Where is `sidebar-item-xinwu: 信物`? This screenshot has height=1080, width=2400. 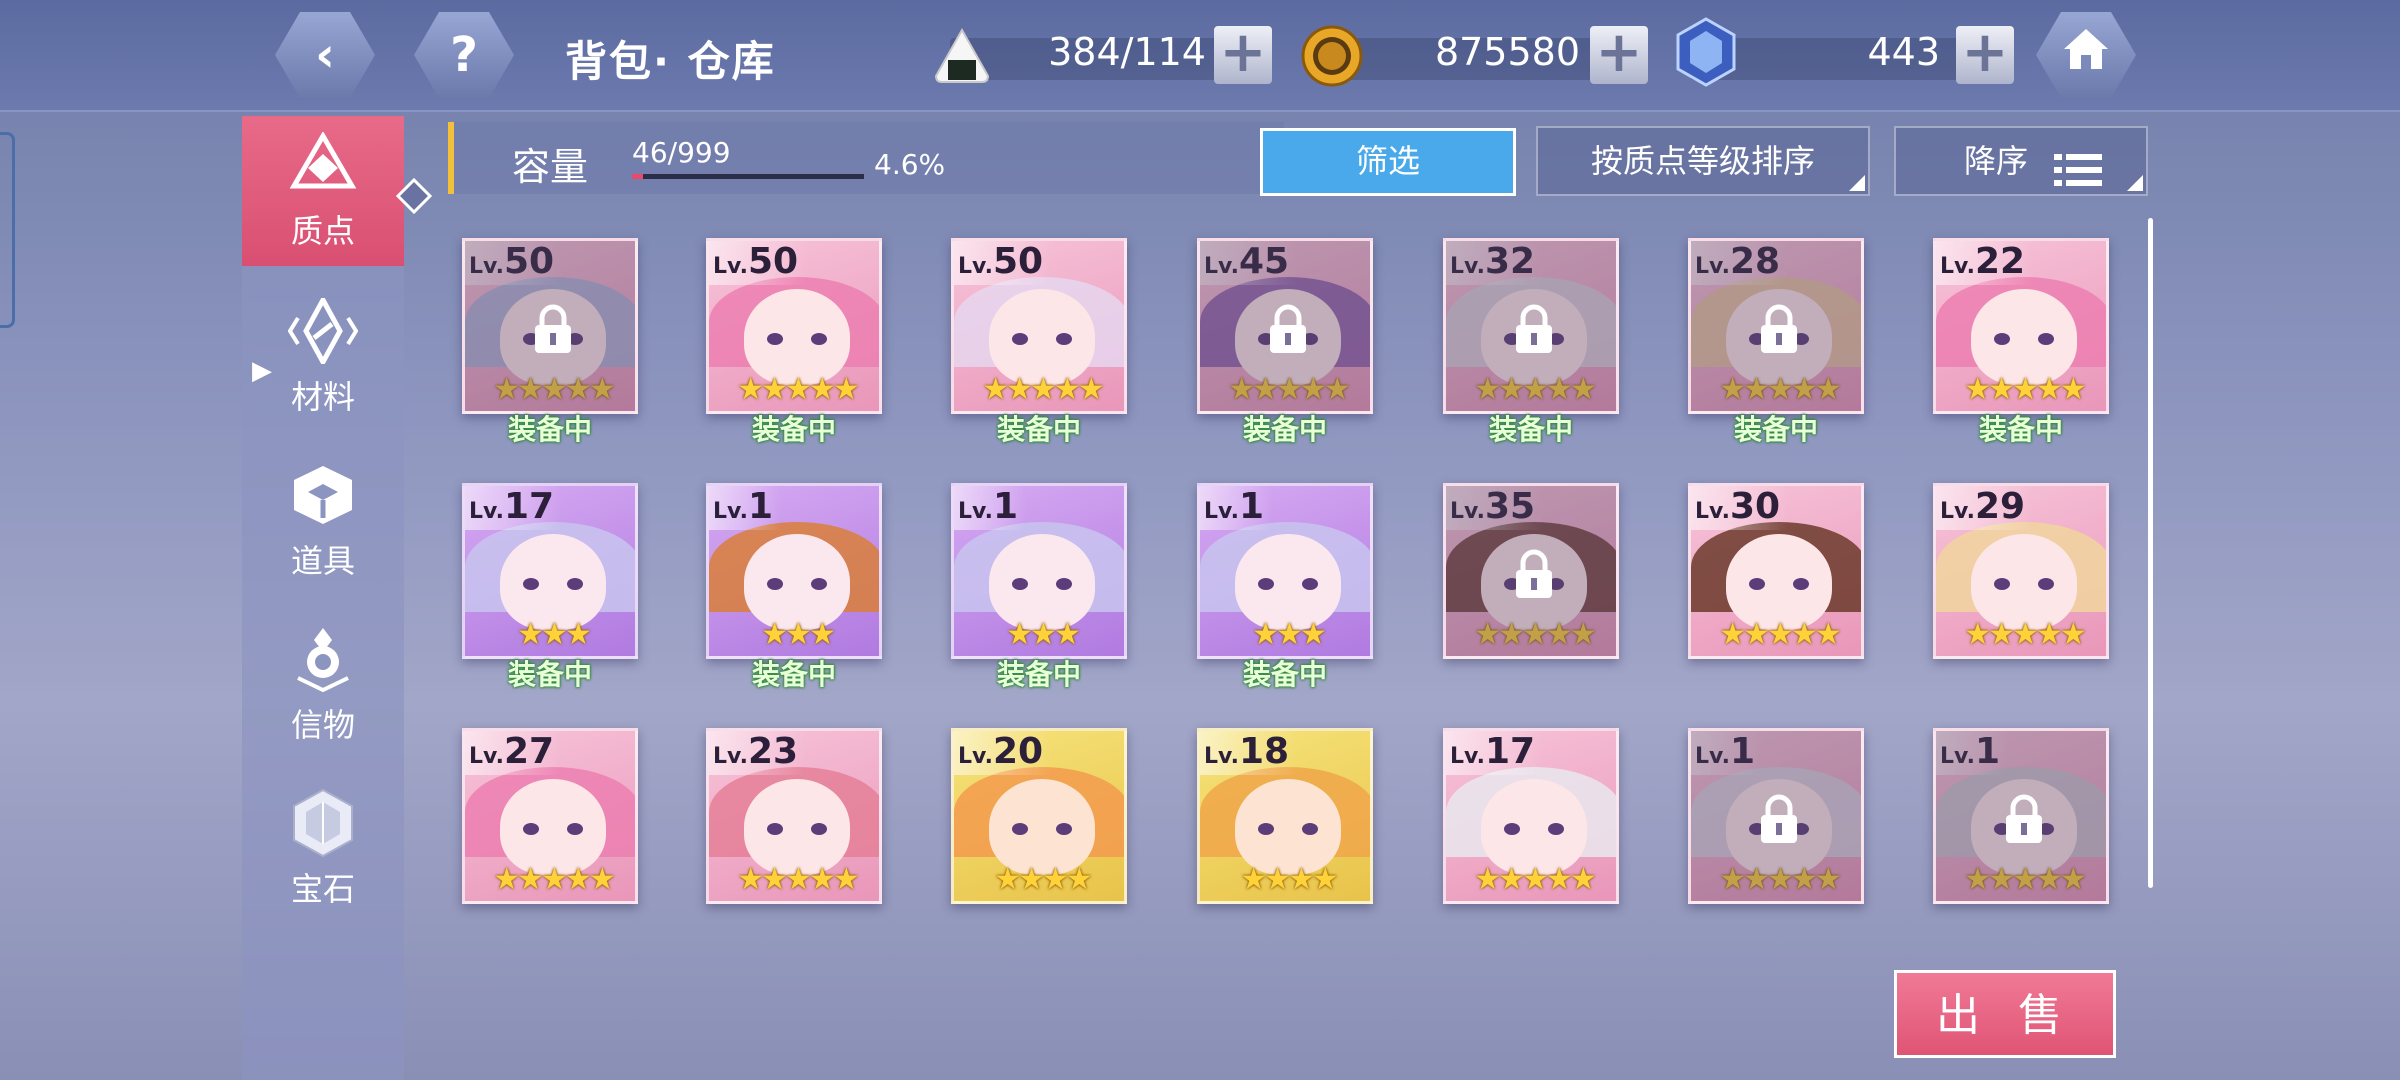
sidebar-item-xinwu: 信物 is located at coordinates (323, 685).